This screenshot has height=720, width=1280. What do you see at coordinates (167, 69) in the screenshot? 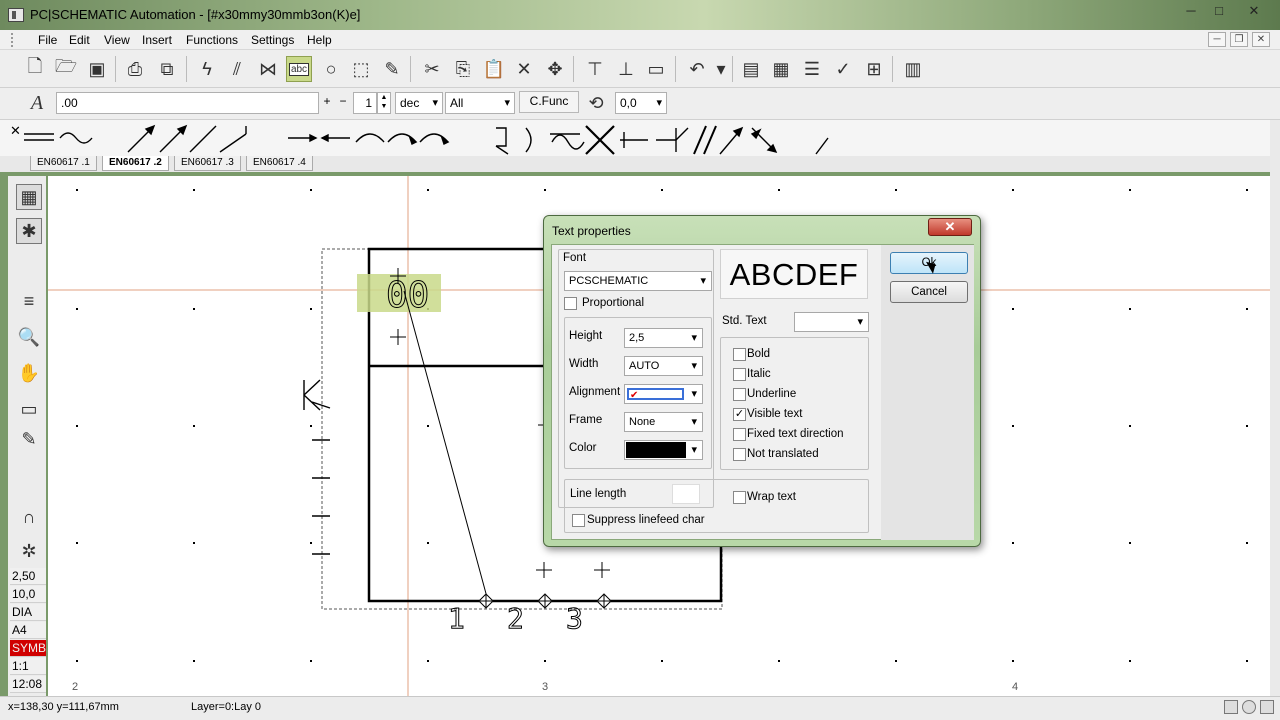
I see `print-preview-icon: ⧉` at bounding box center [167, 69].